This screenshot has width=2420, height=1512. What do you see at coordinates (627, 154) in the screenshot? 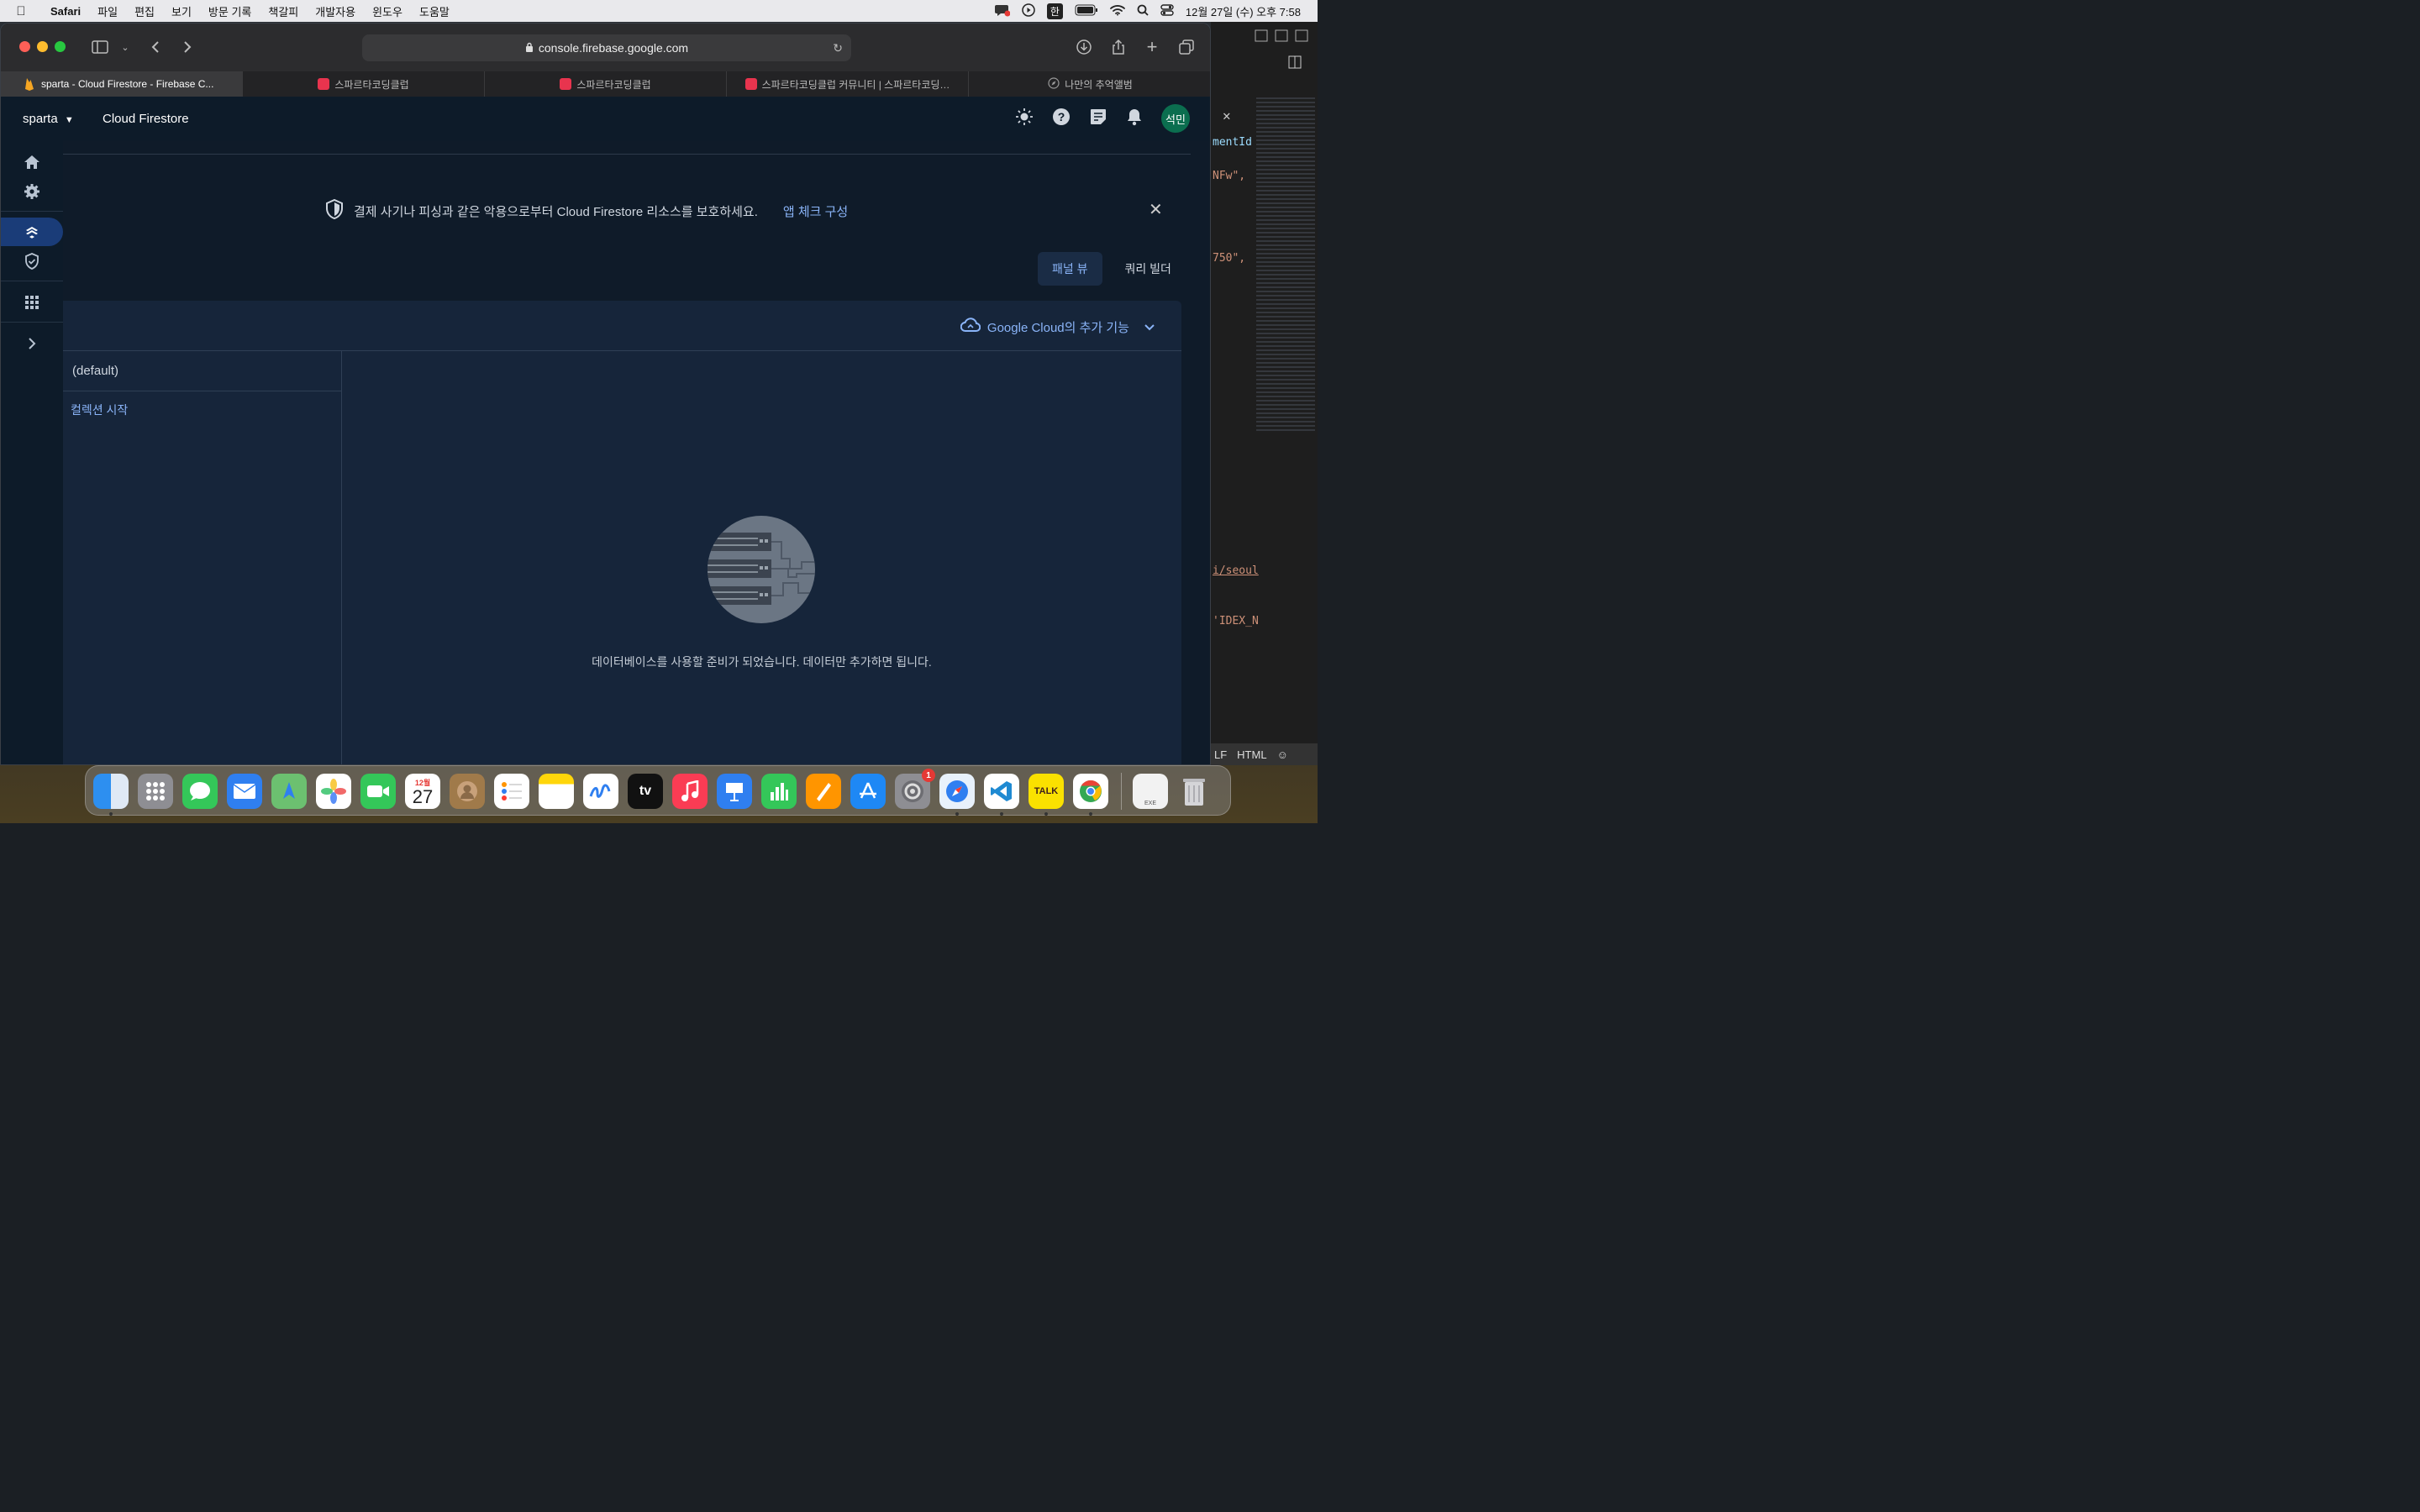
I see `header-divider` at bounding box center [627, 154].